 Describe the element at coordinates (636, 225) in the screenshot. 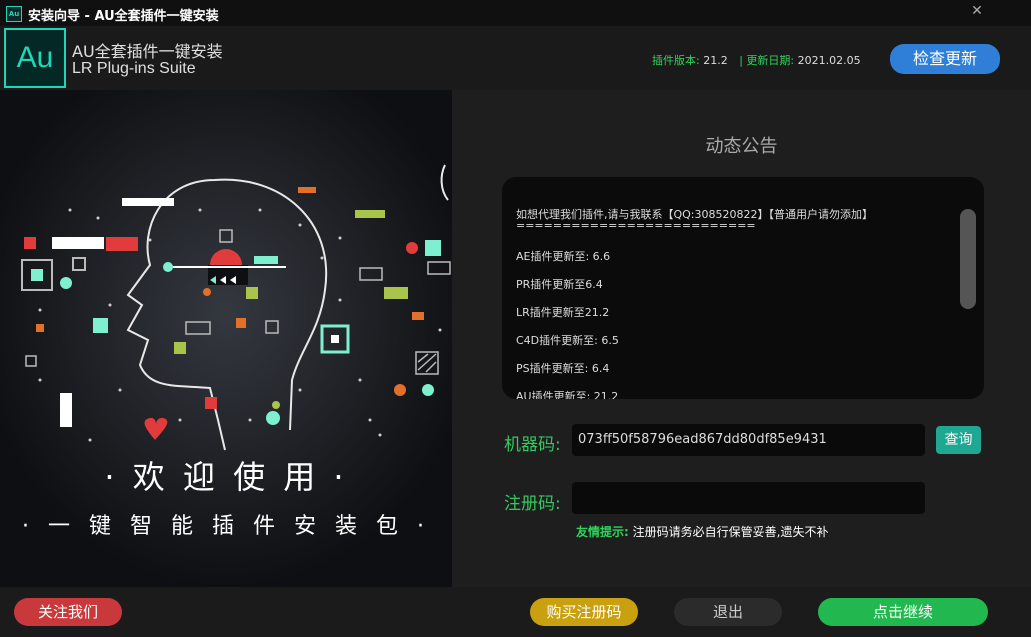

I see `announcement-line: ==========================` at that location.